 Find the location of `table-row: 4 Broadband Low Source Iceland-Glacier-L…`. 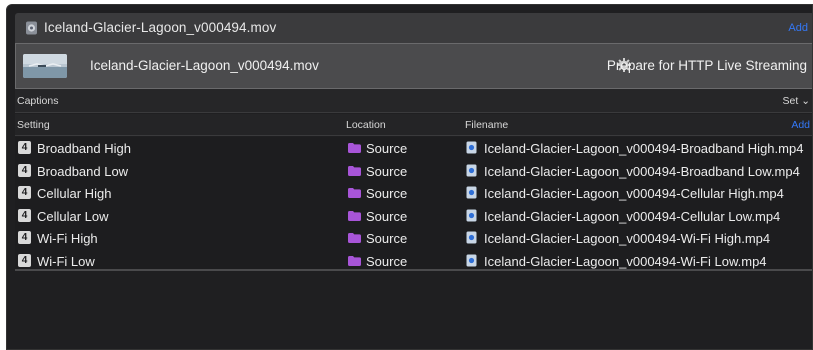

table-row: 4 Broadband Low Source Iceland-Glacier-L… is located at coordinates (413, 171).